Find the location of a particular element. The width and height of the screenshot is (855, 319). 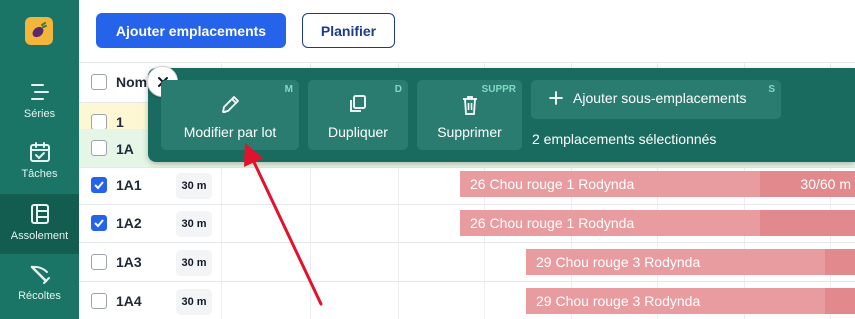

select-all-checkbox is located at coordinates (99, 82).